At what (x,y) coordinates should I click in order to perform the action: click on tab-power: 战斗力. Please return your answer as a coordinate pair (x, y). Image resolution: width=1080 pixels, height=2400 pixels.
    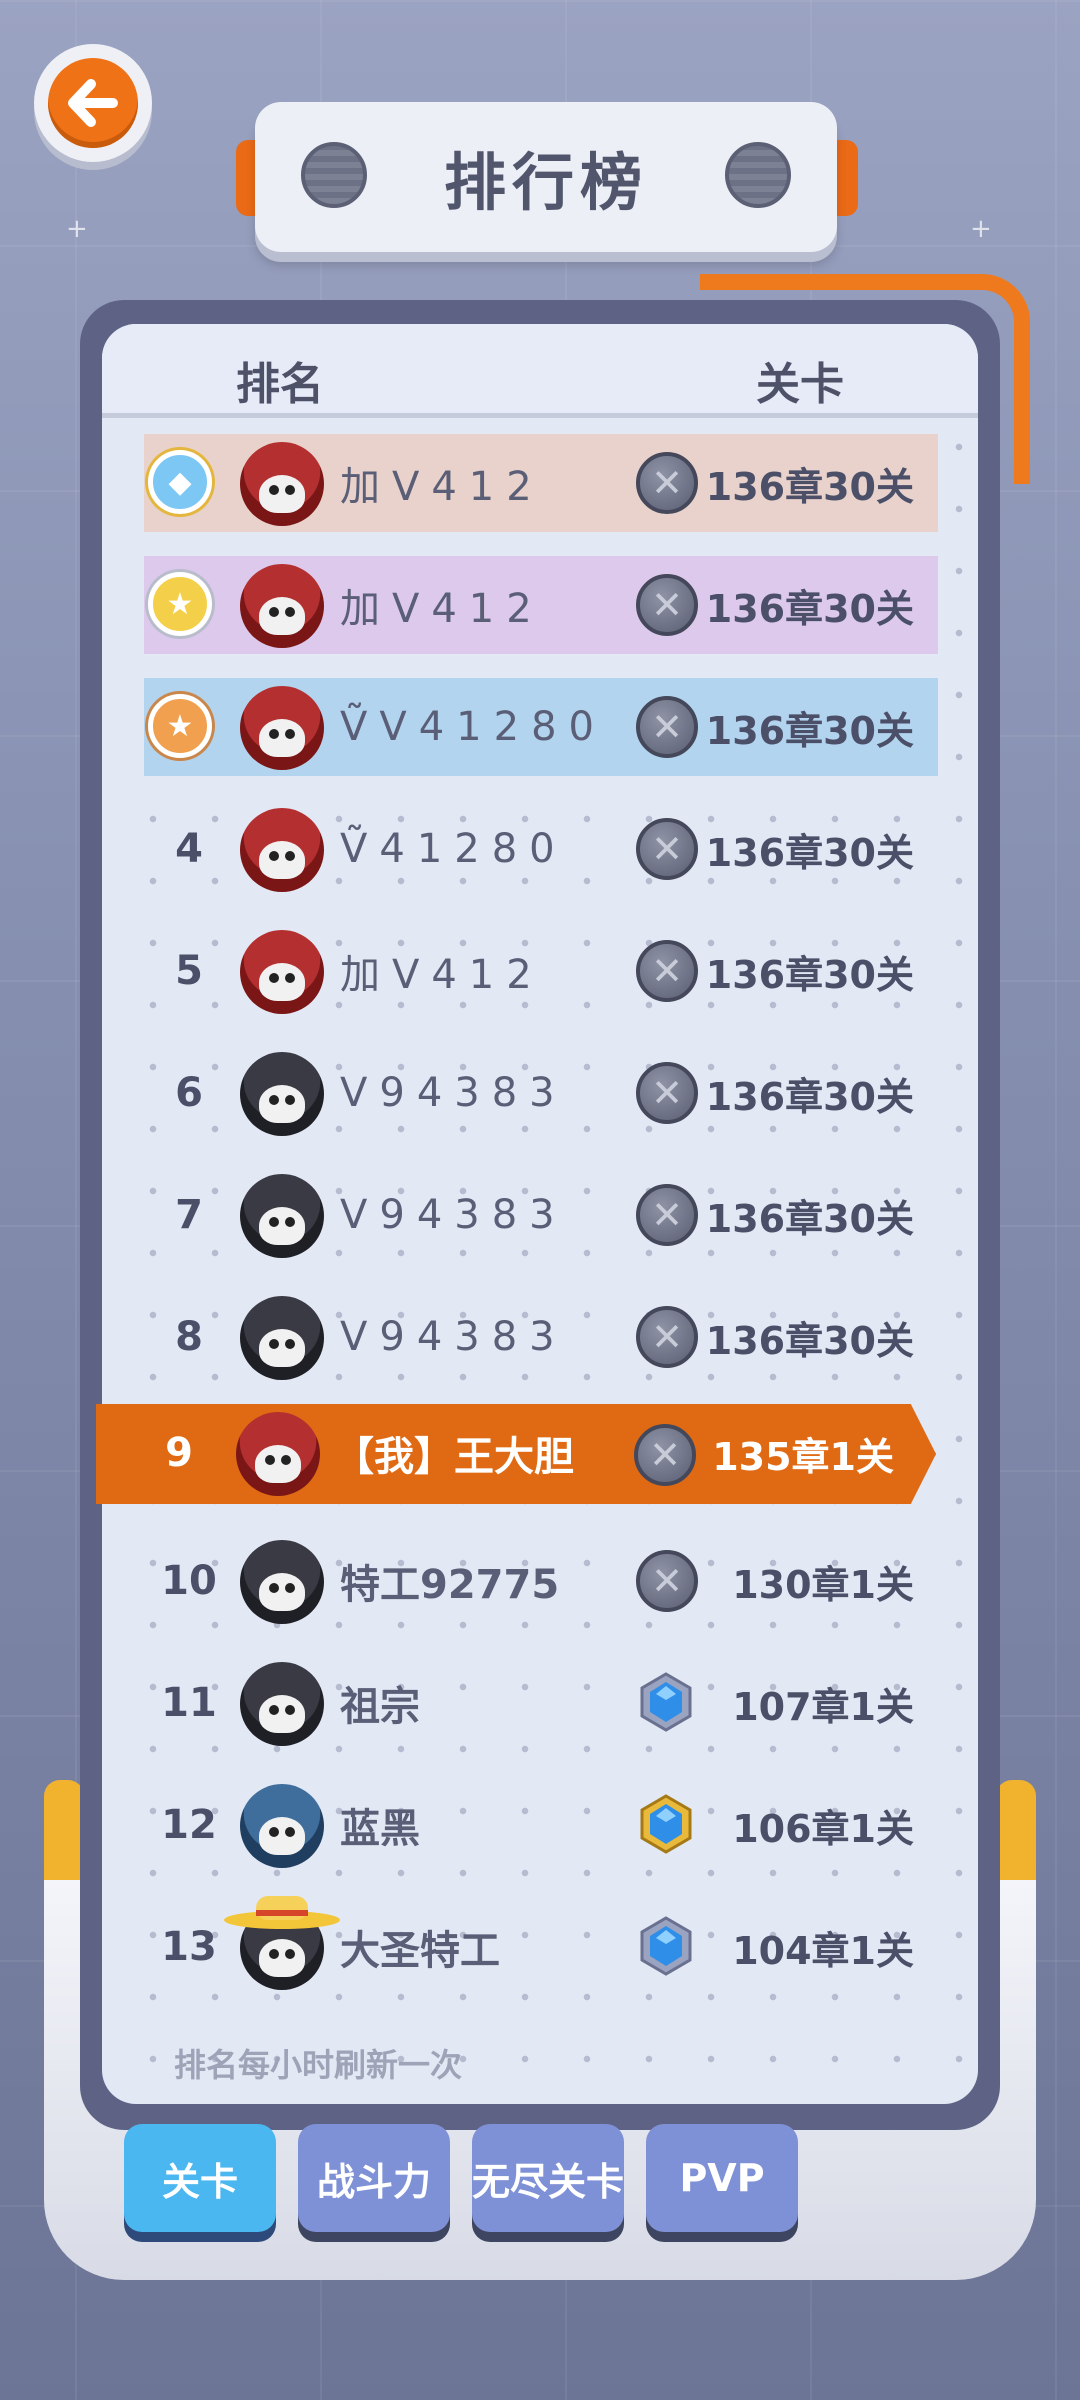
    Looking at the image, I should click on (374, 2178).